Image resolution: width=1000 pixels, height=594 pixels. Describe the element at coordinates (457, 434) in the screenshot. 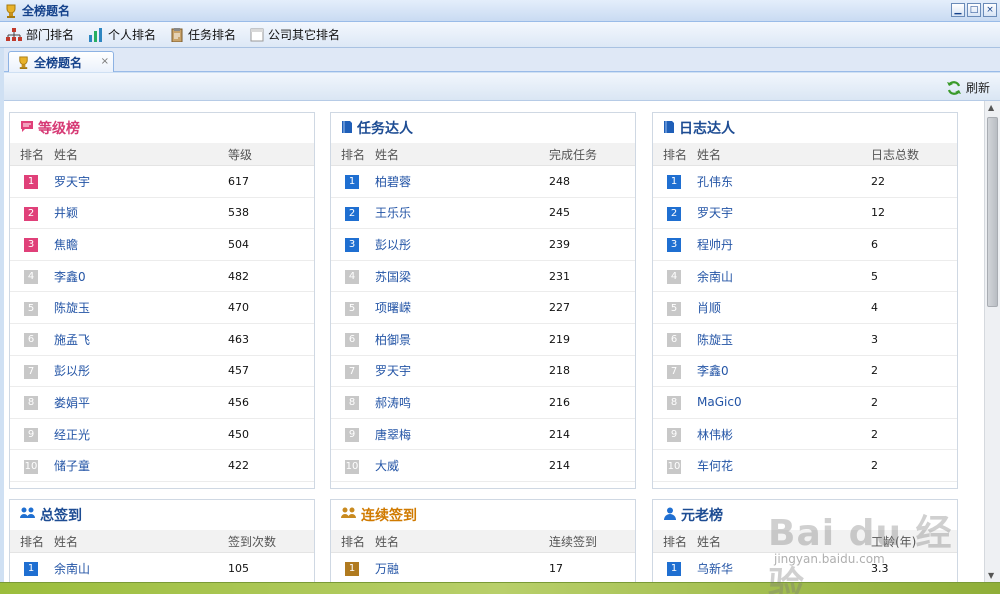

I see `name-link: 唐翠梅` at that location.